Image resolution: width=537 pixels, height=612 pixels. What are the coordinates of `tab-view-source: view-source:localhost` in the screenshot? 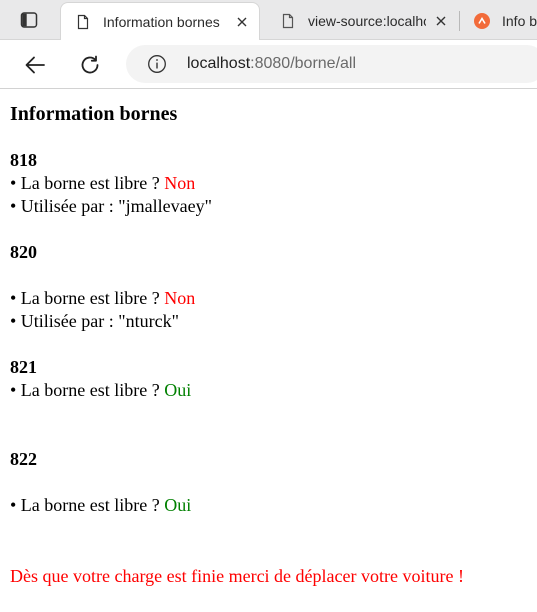 It's located at (362, 21).